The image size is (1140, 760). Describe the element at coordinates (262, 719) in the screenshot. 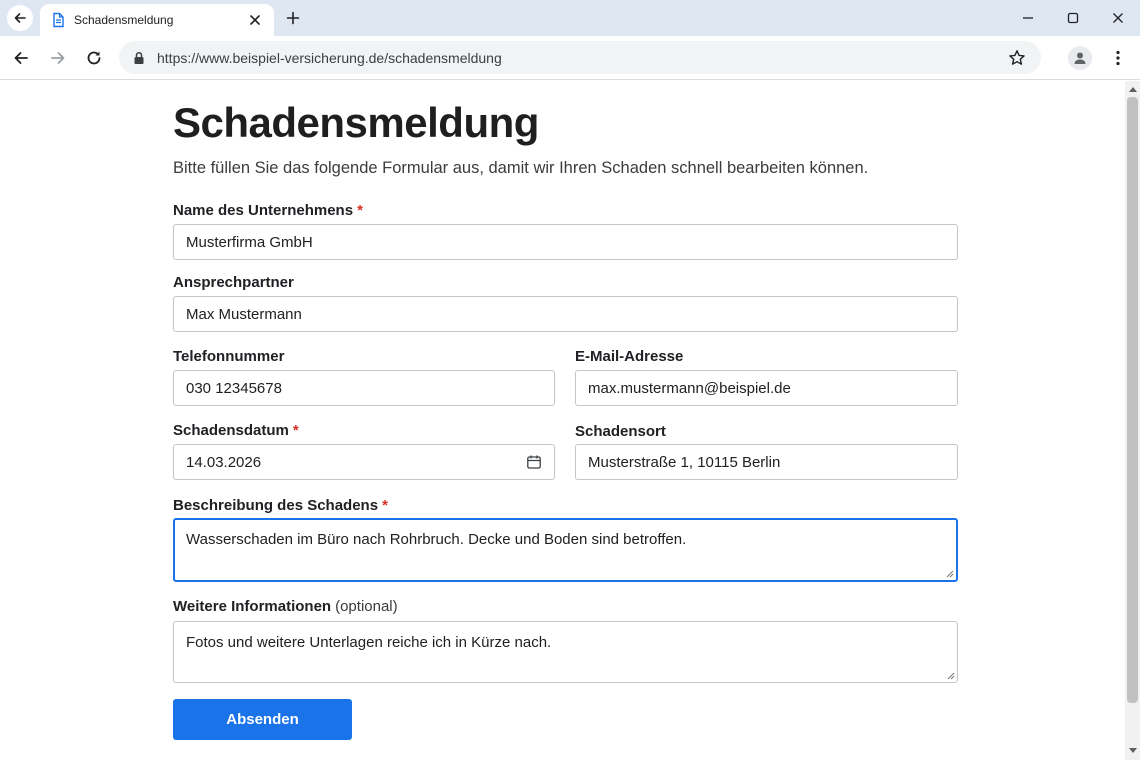

I see `submit-button: Absenden` at that location.